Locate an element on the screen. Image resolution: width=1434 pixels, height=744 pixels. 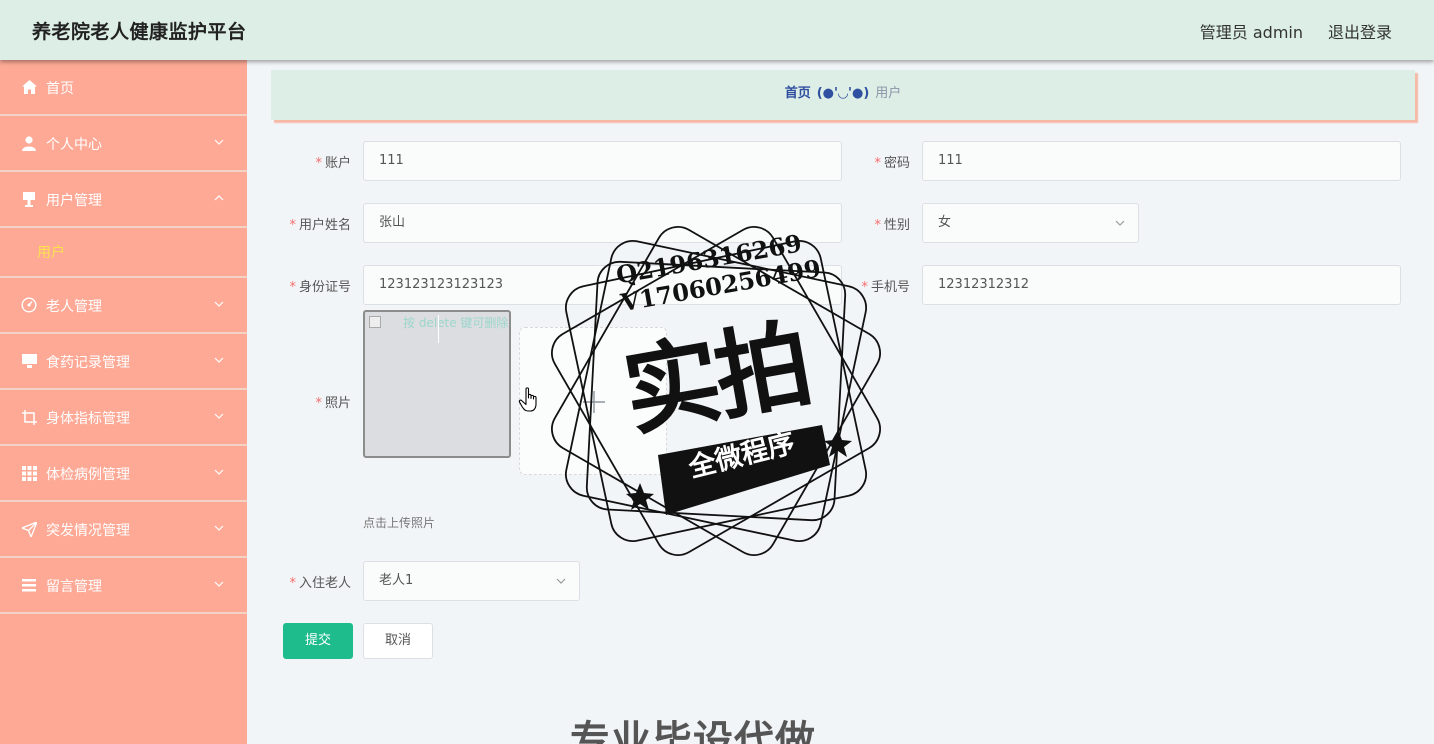
breadcrumb-current: 用户 is located at coordinates (888, 93).